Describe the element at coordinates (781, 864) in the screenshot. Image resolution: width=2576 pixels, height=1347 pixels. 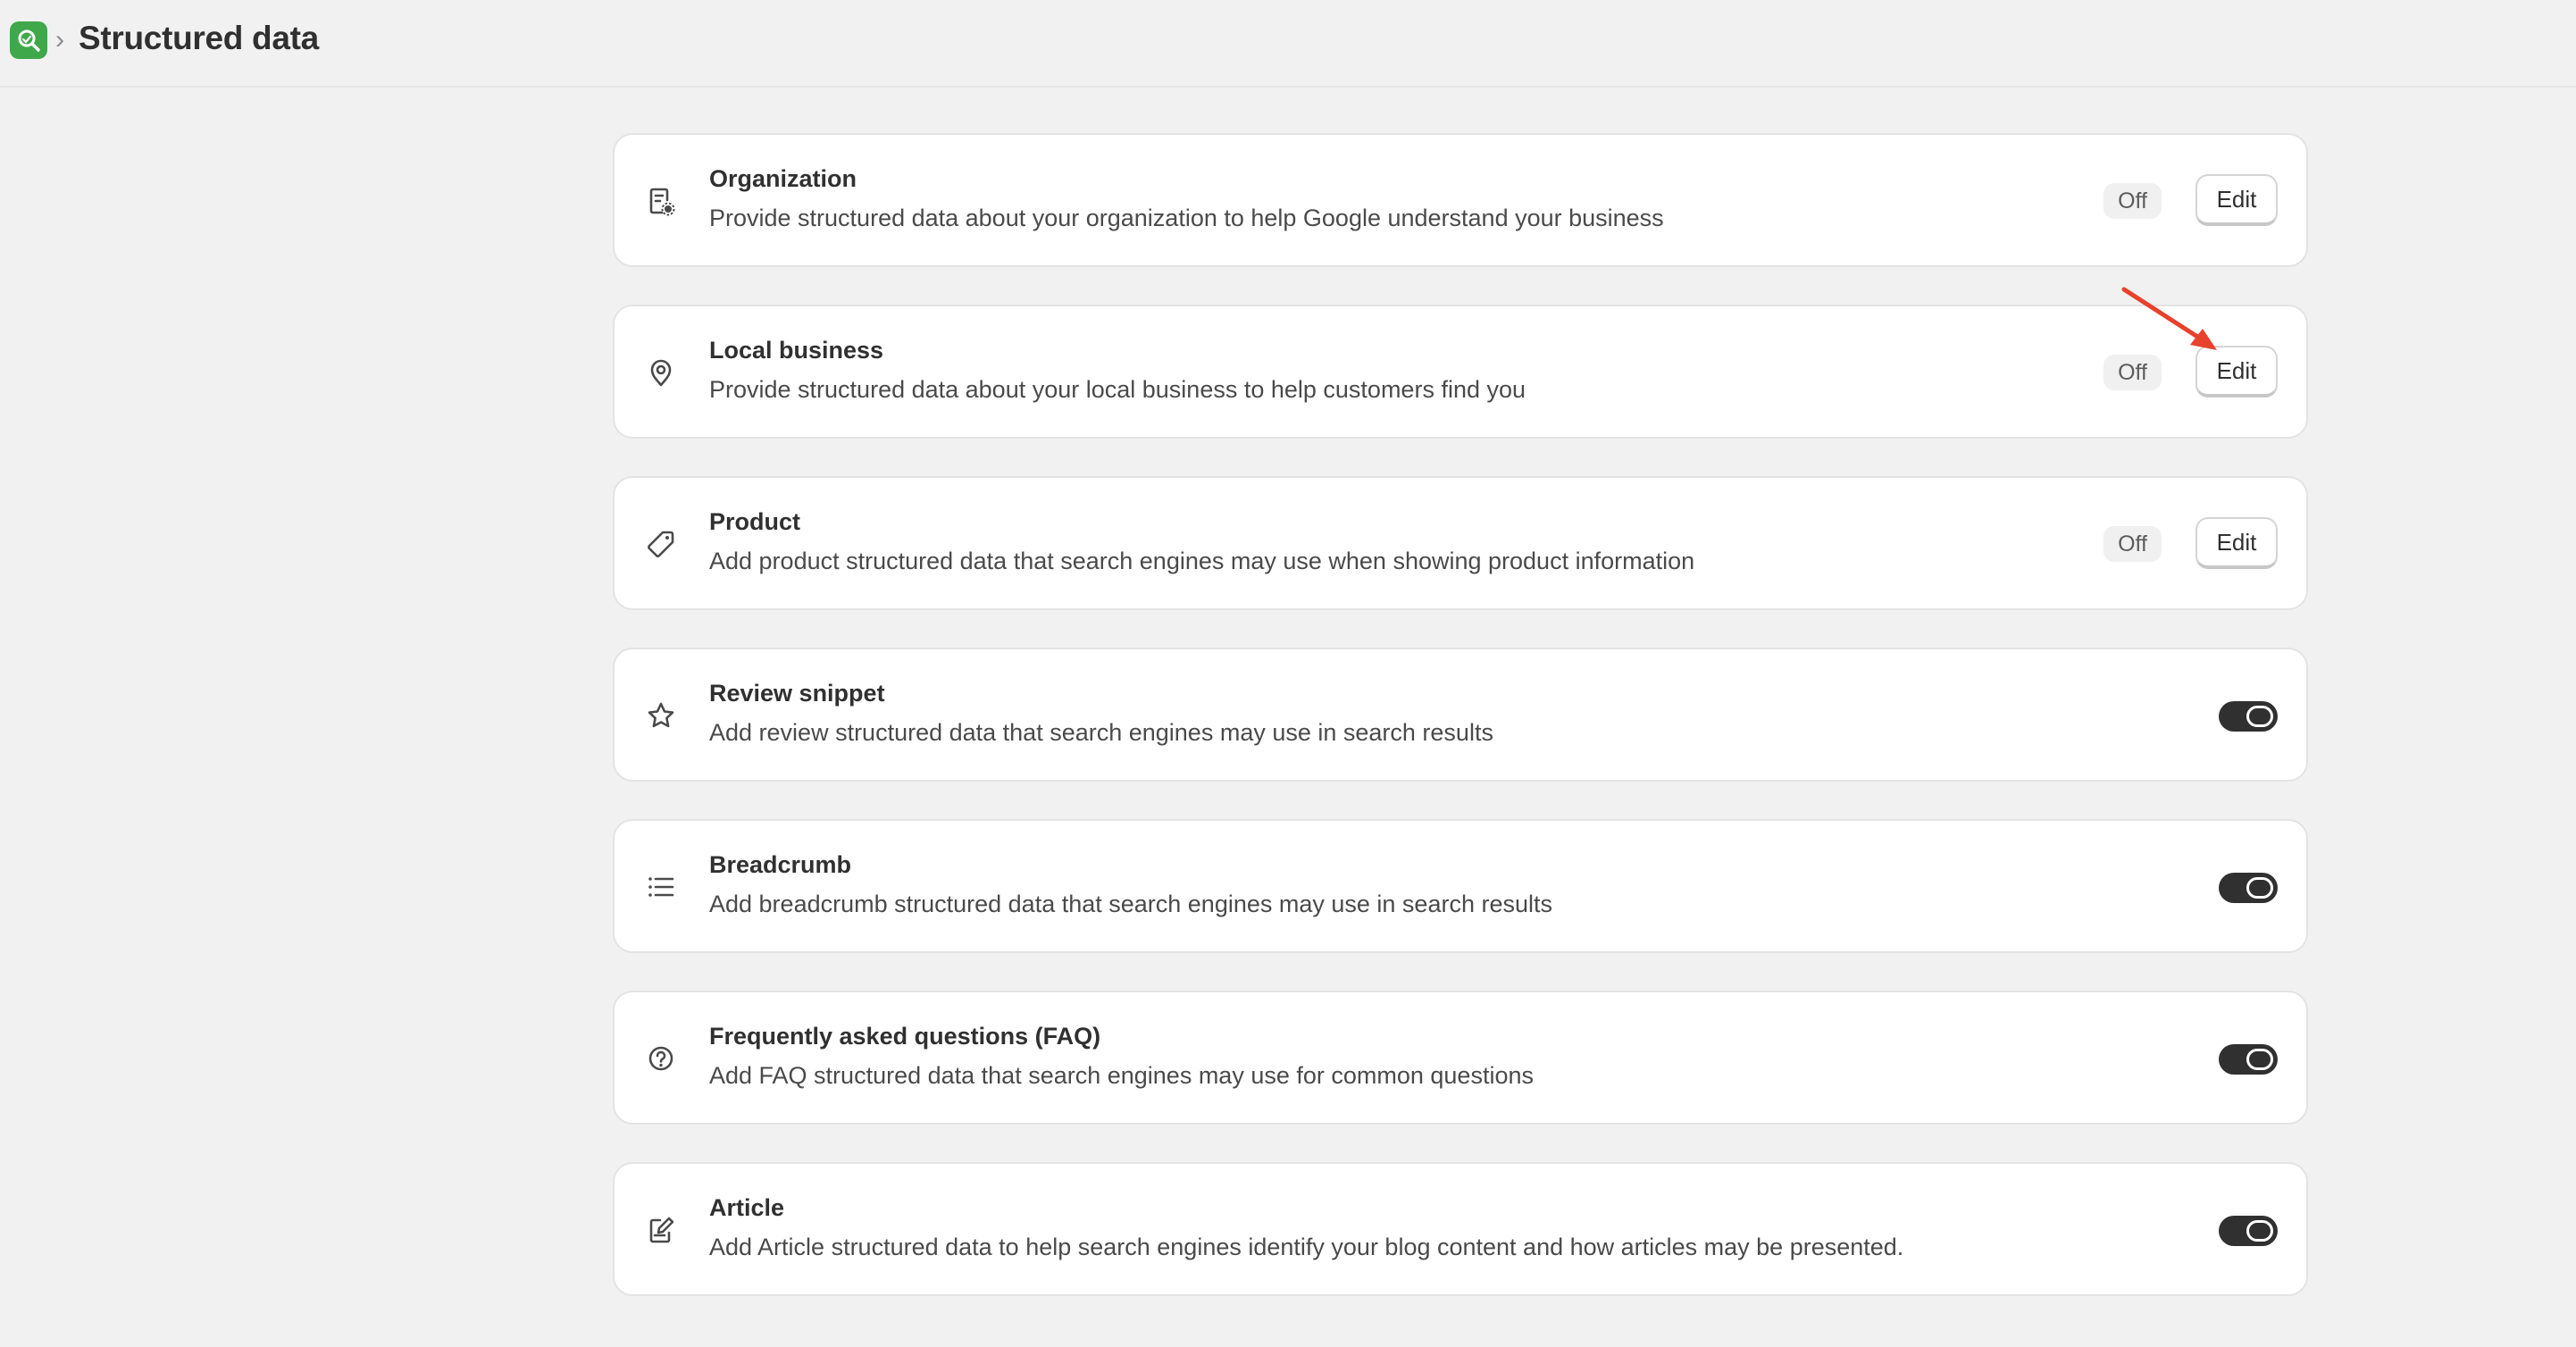
I see `card-title: Breadcrumb` at that location.